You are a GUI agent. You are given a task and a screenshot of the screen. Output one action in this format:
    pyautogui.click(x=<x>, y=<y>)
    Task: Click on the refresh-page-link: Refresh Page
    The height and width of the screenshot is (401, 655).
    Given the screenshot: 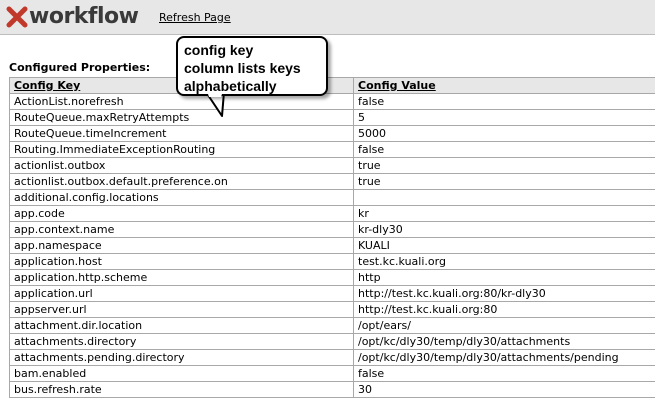 What is the action you would take?
    pyautogui.click(x=195, y=17)
    